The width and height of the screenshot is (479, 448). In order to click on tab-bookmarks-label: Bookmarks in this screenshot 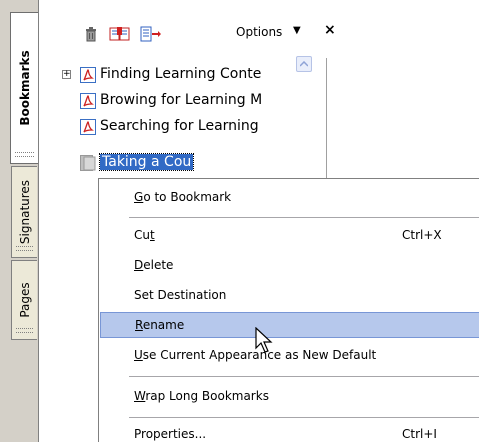, I will do `click(24, 88)`.